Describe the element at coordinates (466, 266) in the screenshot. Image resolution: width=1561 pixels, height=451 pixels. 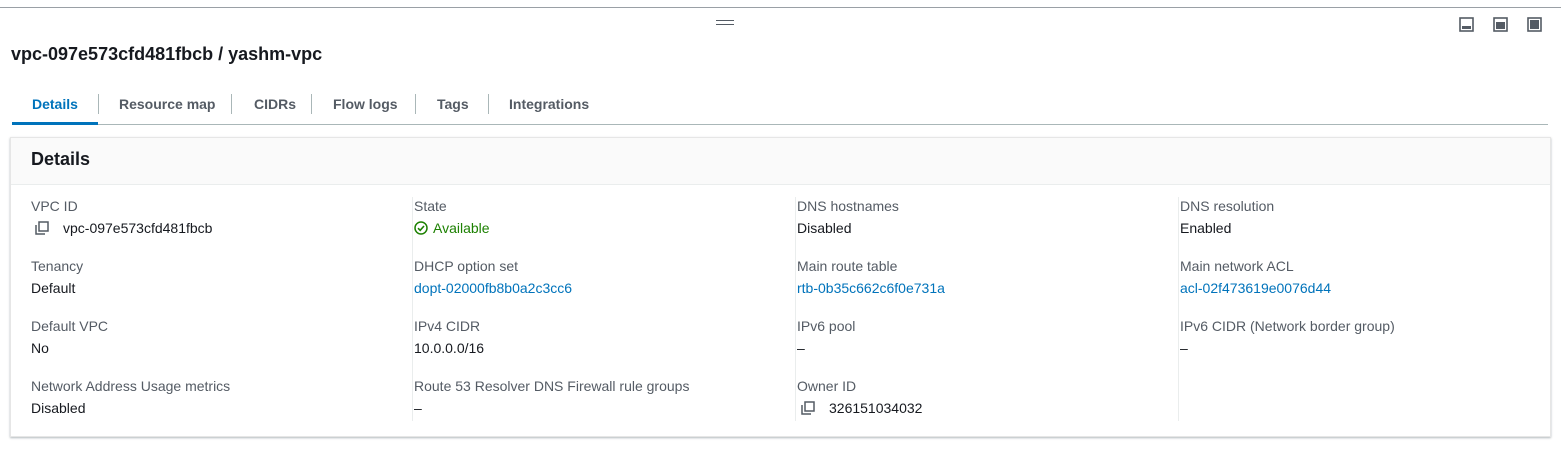
I see `field-label: DHCP option set` at that location.